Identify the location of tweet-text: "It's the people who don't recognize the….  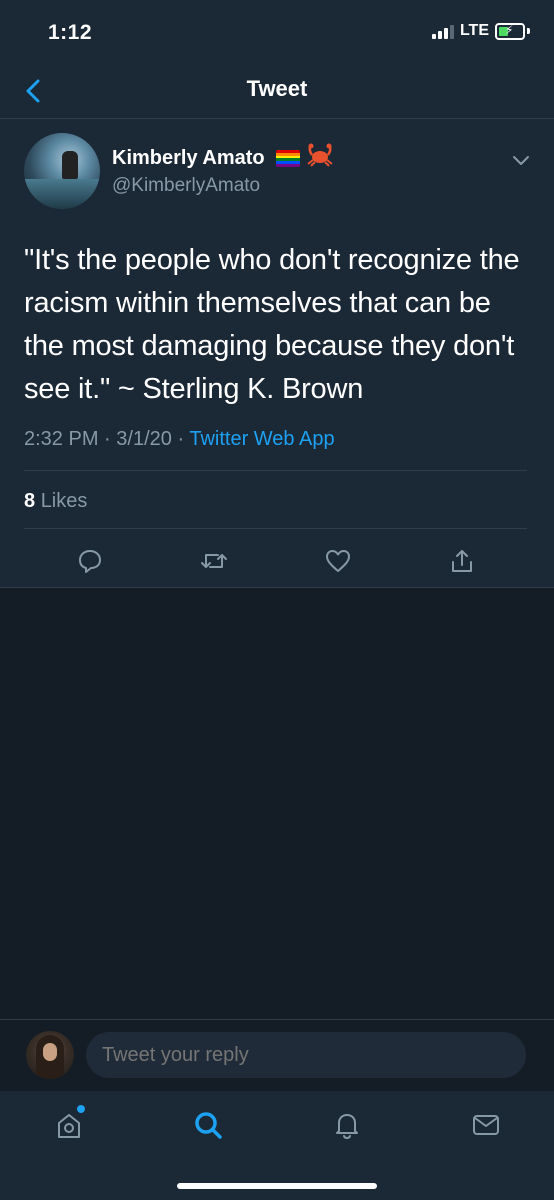
(272, 324).